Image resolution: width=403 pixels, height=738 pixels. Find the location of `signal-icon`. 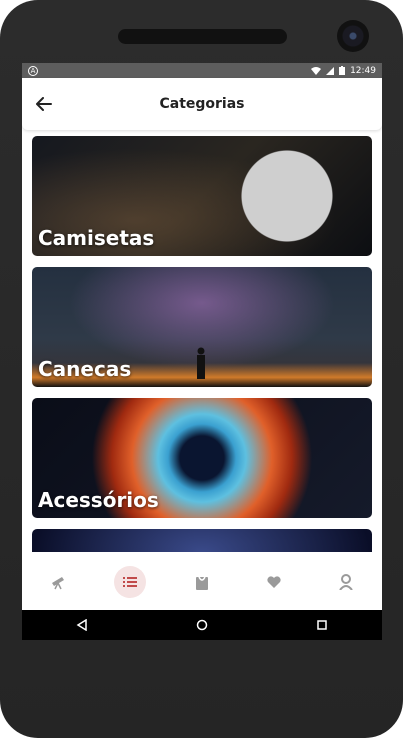

signal-icon is located at coordinates (330, 70).